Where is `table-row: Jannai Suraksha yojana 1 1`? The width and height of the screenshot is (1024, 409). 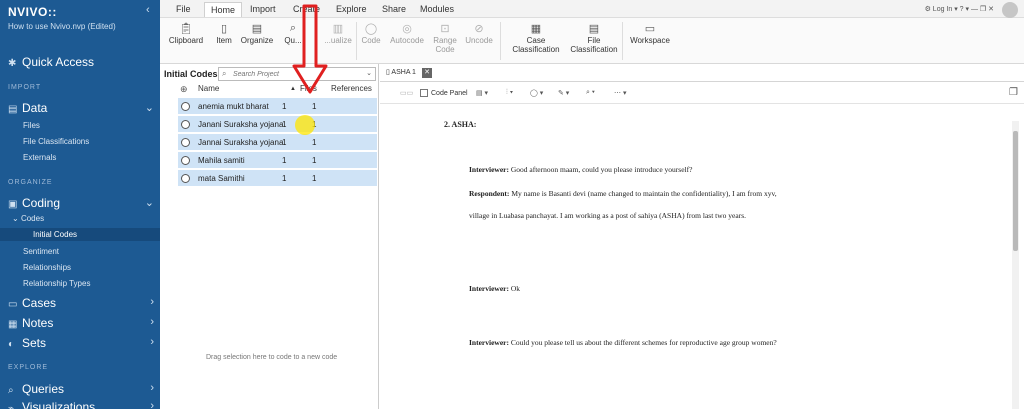 table-row: Jannai Suraksha yojana 1 1 is located at coordinates (277, 142).